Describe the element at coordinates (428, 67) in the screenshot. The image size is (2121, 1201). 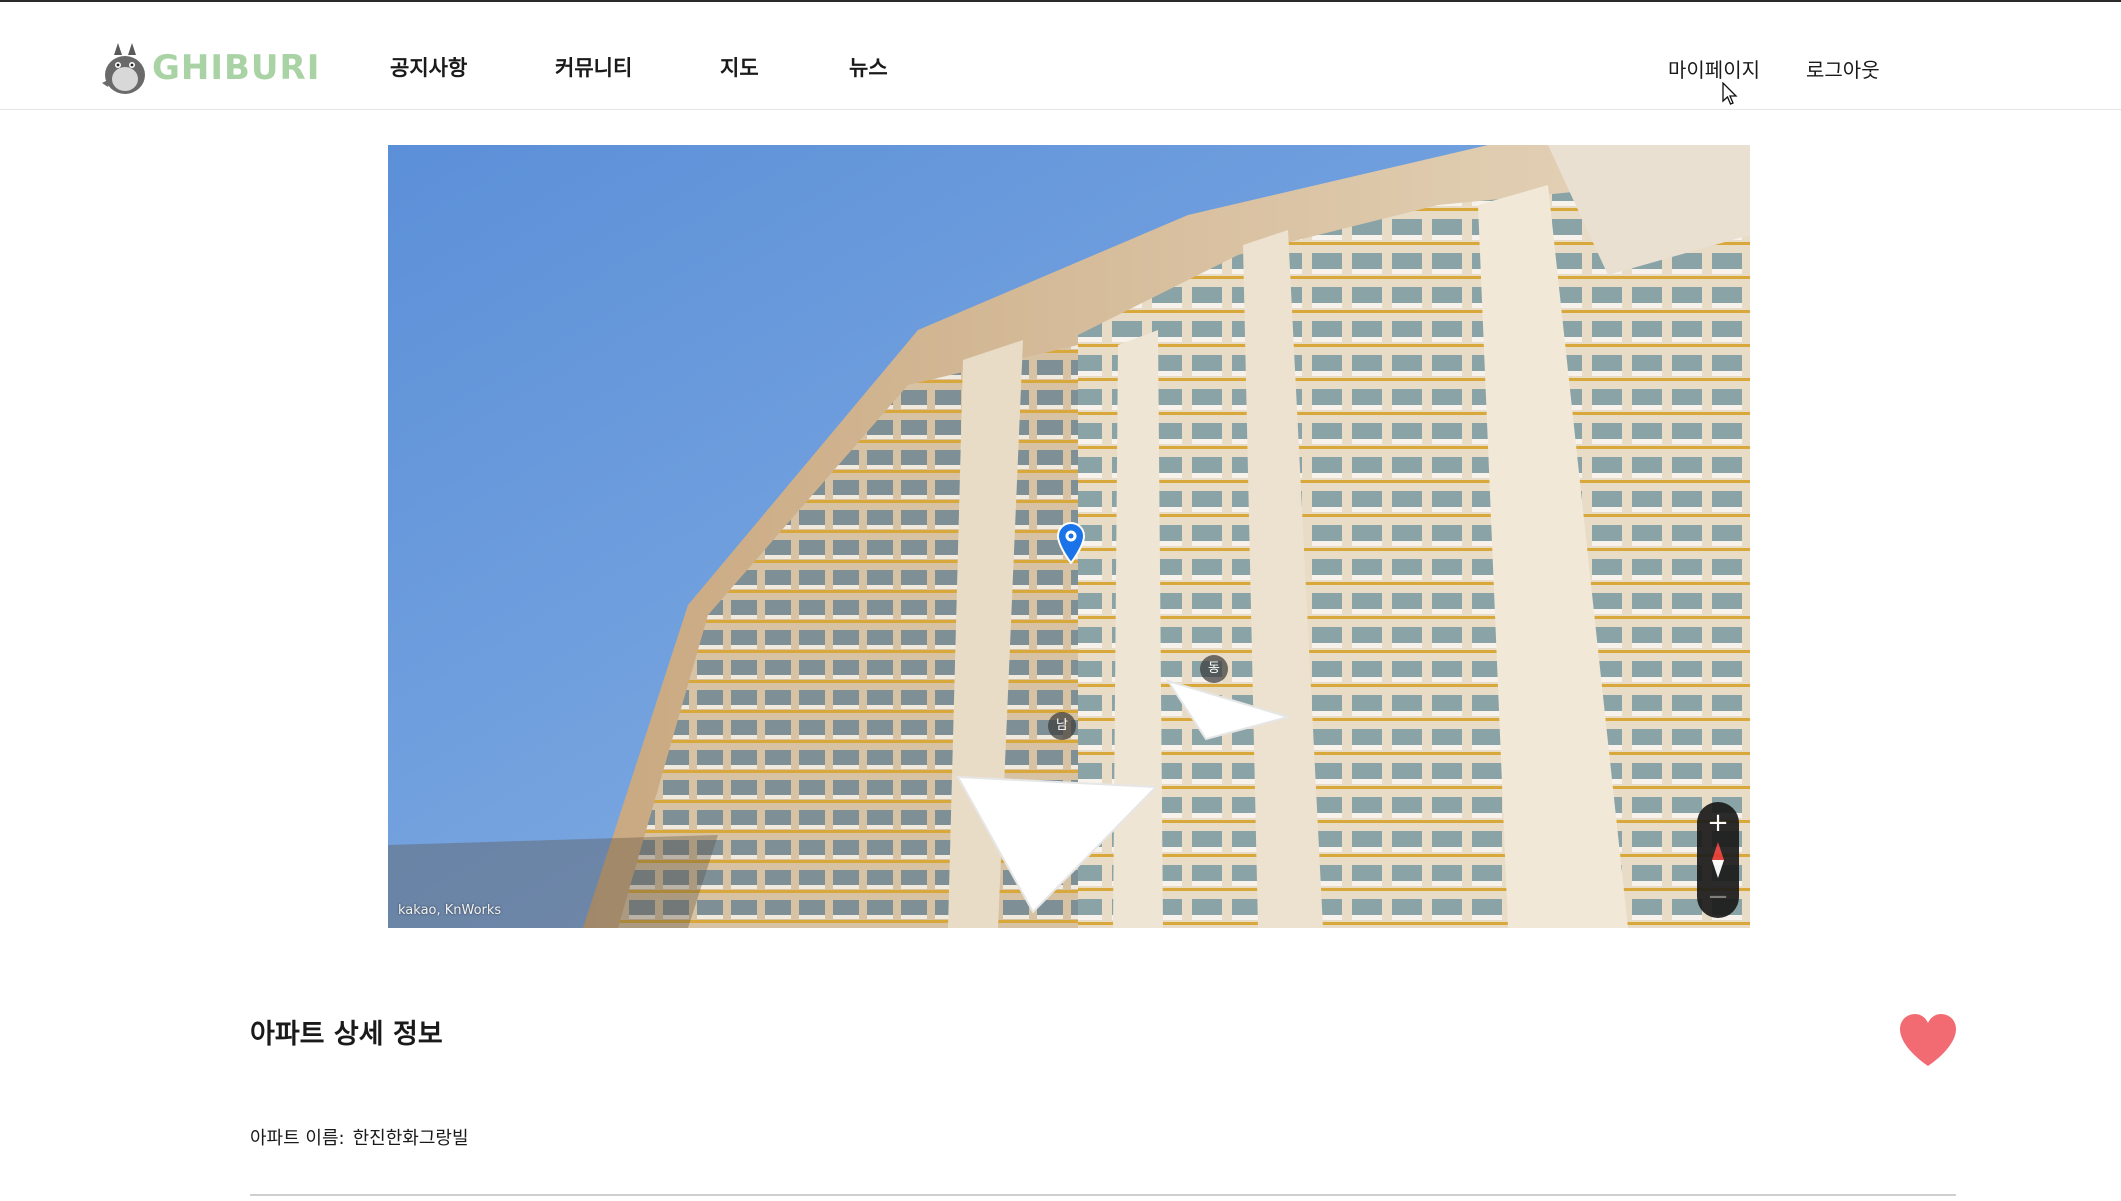
I see `nav-notice: 공지사항` at that location.